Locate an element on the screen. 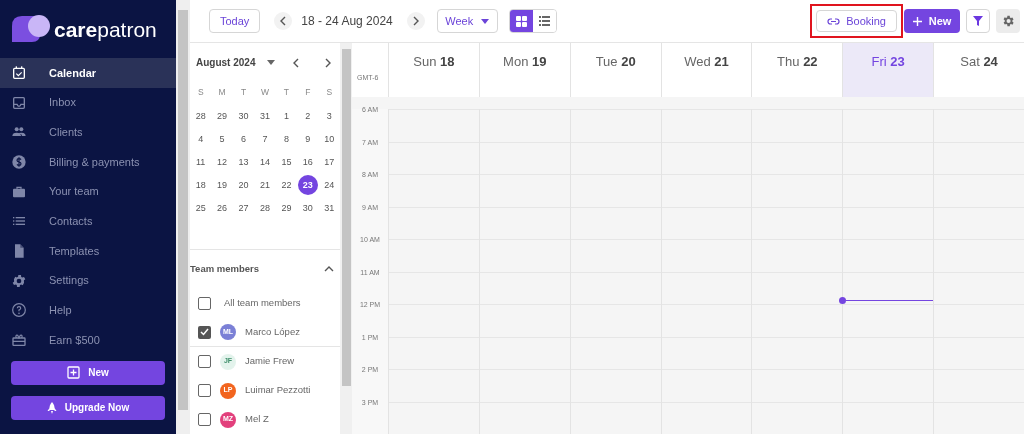 The height and width of the screenshot is (434, 1024). month-label: August 2024 is located at coordinates (226, 63).